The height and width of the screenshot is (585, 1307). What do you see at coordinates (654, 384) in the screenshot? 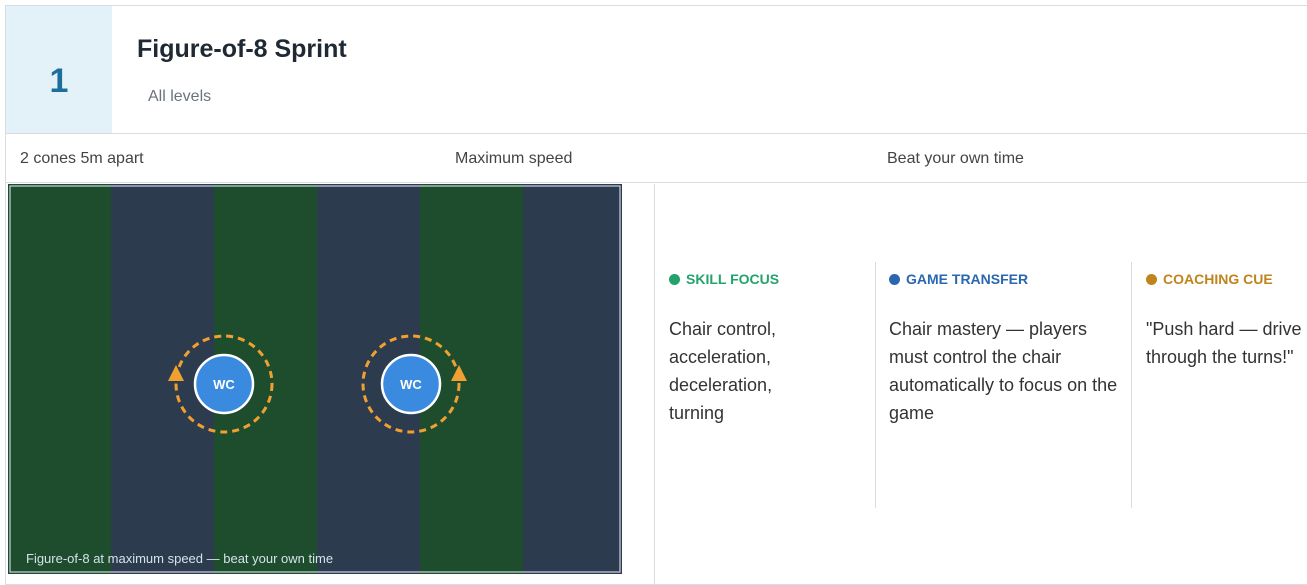
I see `panel-divider` at bounding box center [654, 384].